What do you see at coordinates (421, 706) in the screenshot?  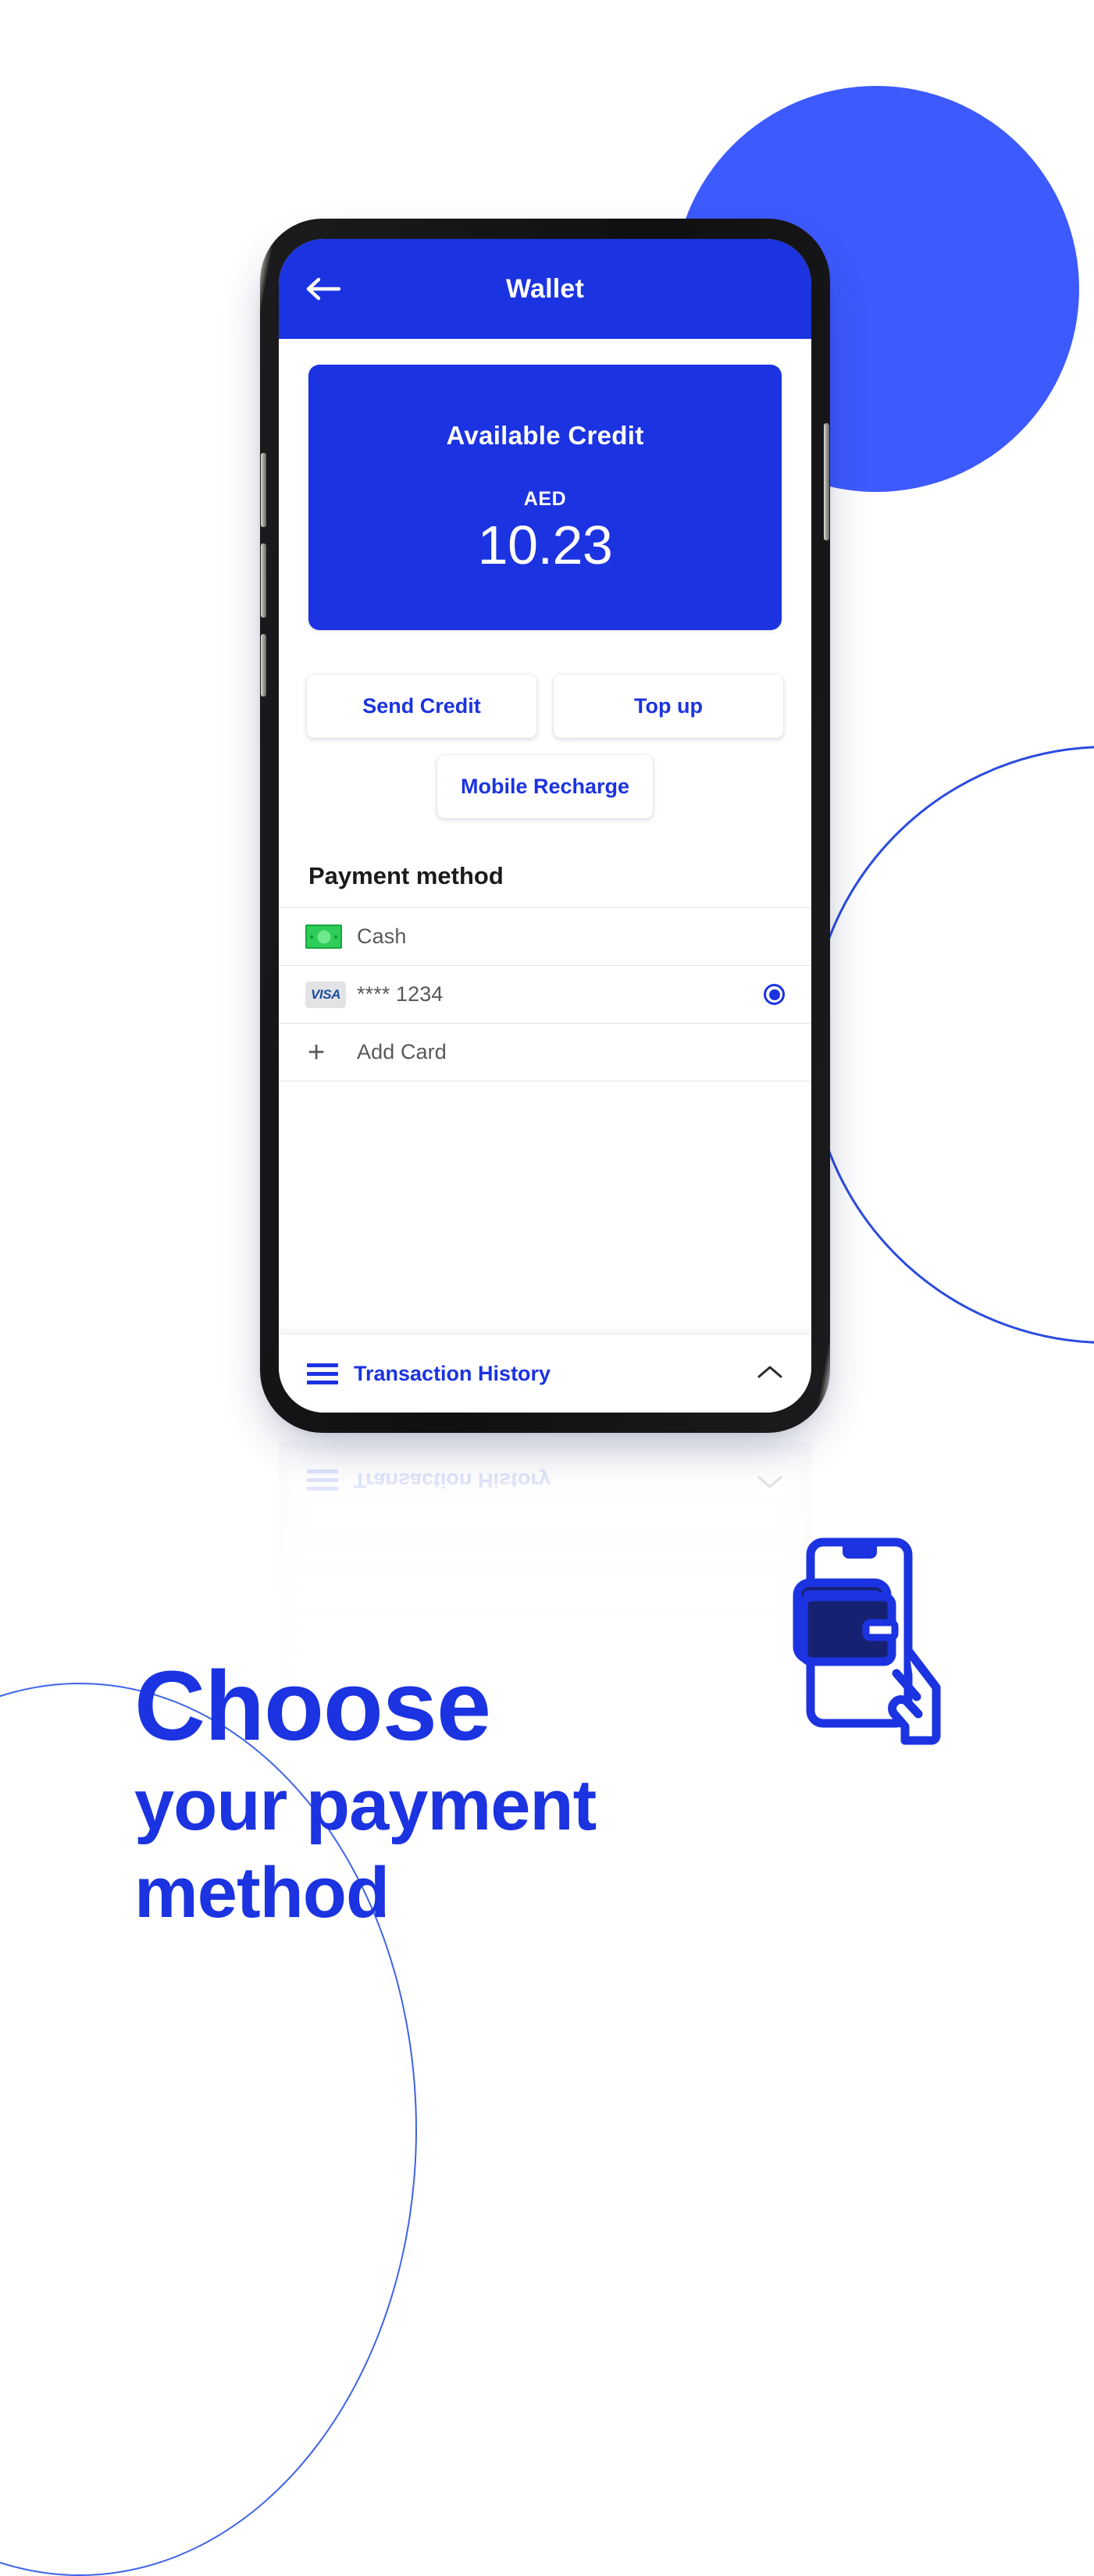 I see `send-credit-button: Send Credit` at bounding box center [421, 706].